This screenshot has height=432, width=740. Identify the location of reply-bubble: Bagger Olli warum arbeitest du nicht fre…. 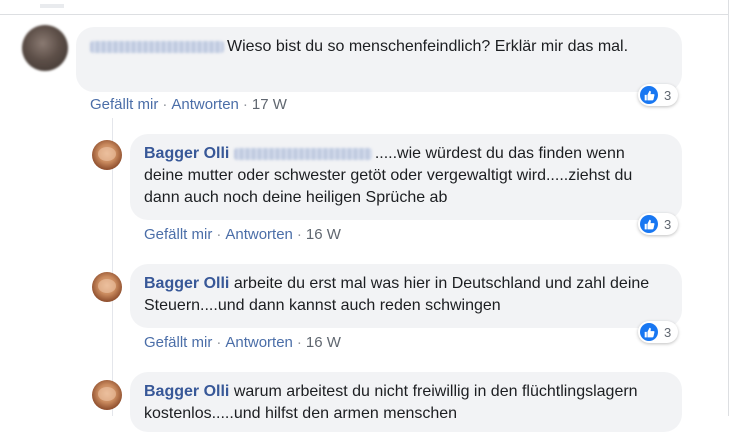
(406, 402).